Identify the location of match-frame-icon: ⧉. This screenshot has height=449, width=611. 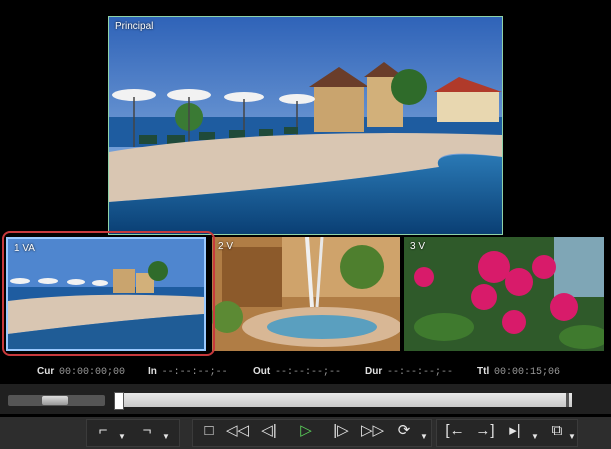
(557, 431).